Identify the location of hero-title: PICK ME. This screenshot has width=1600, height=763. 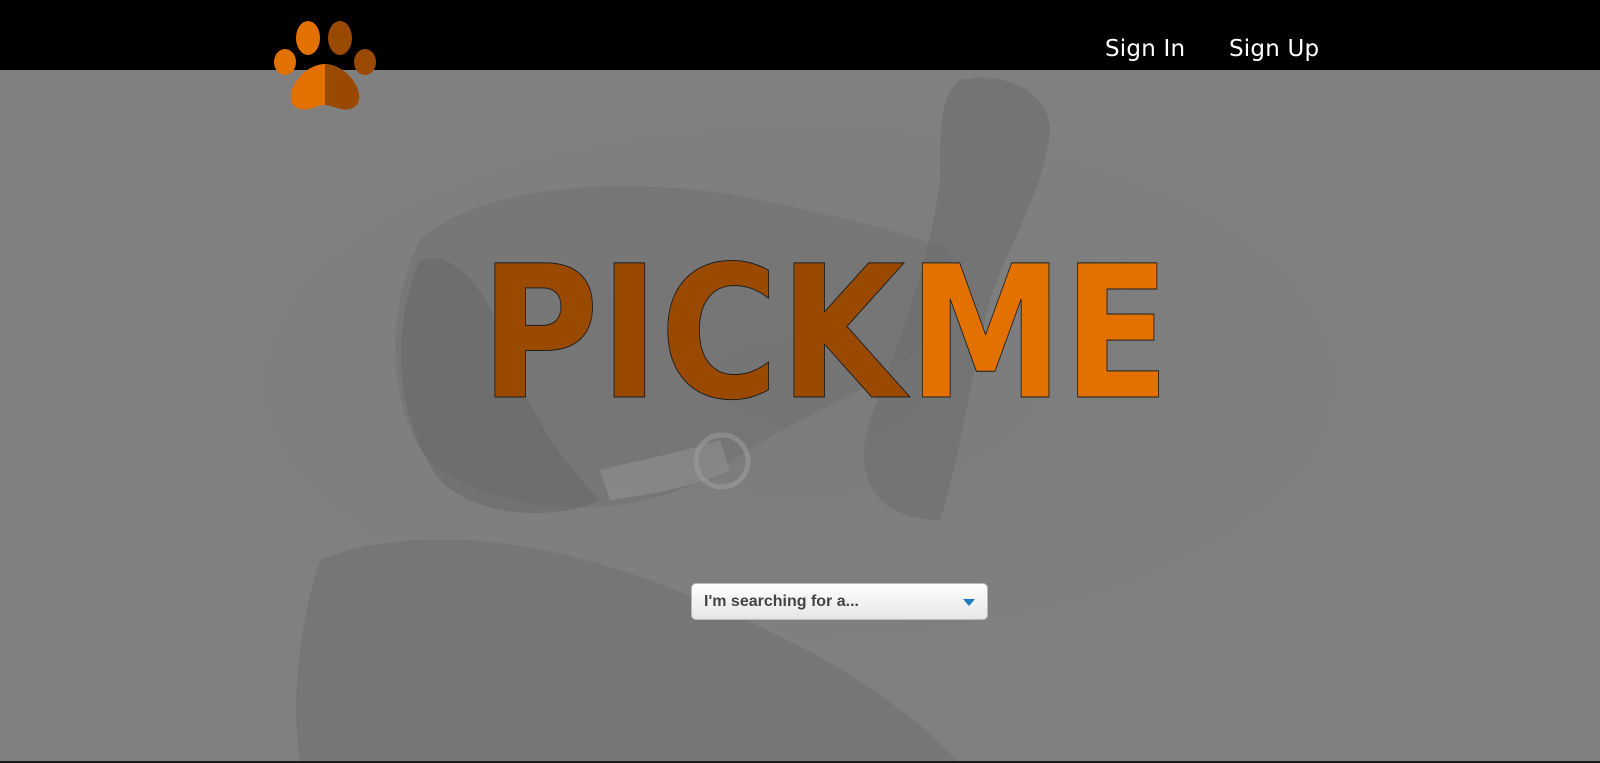
(840, 334).